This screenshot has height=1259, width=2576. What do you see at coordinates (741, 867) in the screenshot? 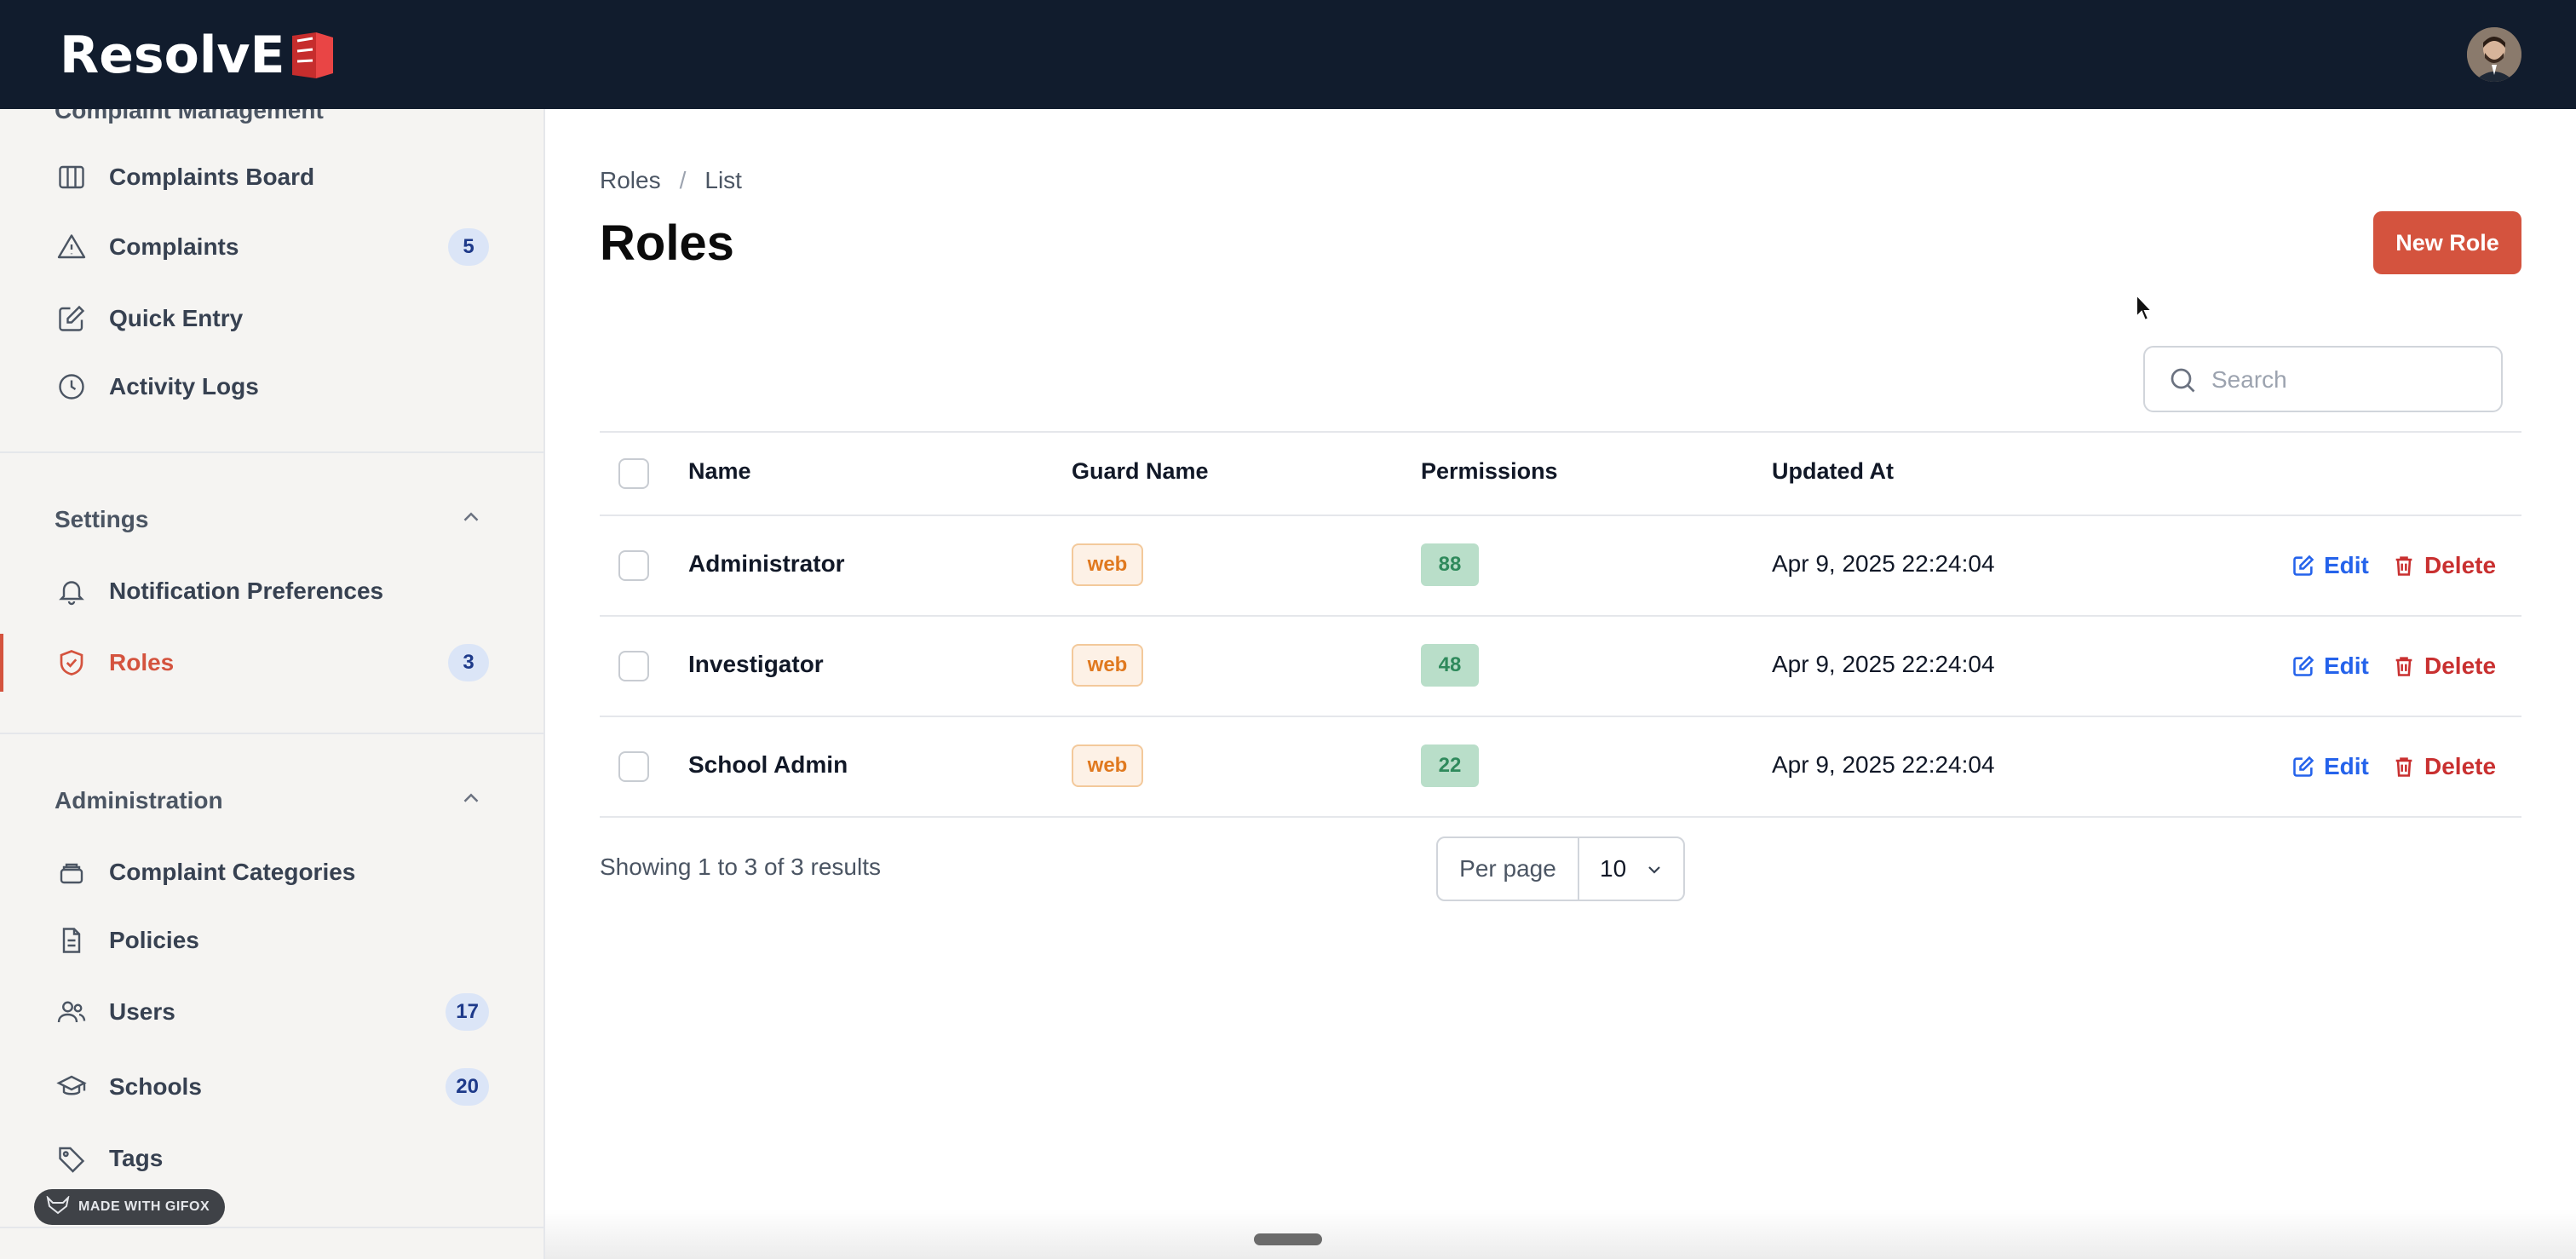
I see `results-summary: Showing 1 to 3 of 3 results` at bounding box center [741, 867].